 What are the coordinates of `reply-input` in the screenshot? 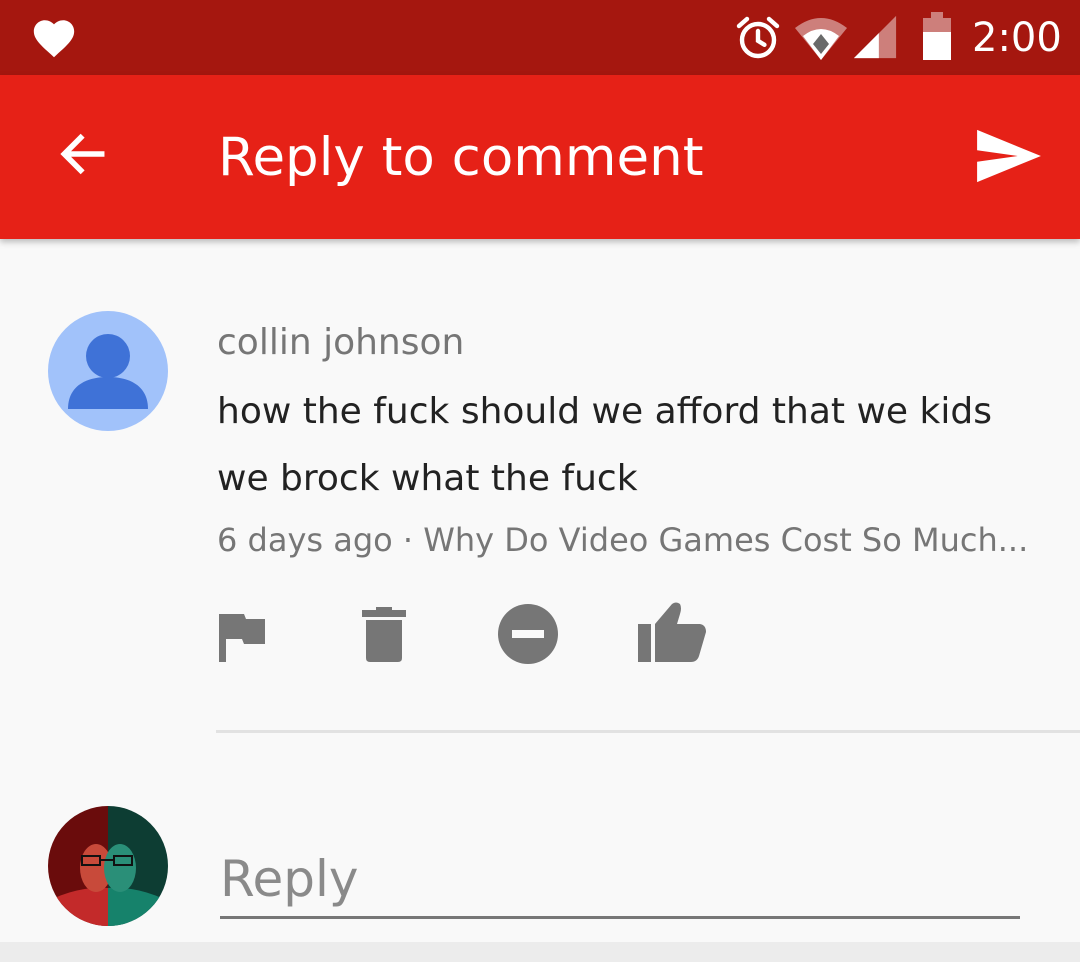 It's located at (620, 880).